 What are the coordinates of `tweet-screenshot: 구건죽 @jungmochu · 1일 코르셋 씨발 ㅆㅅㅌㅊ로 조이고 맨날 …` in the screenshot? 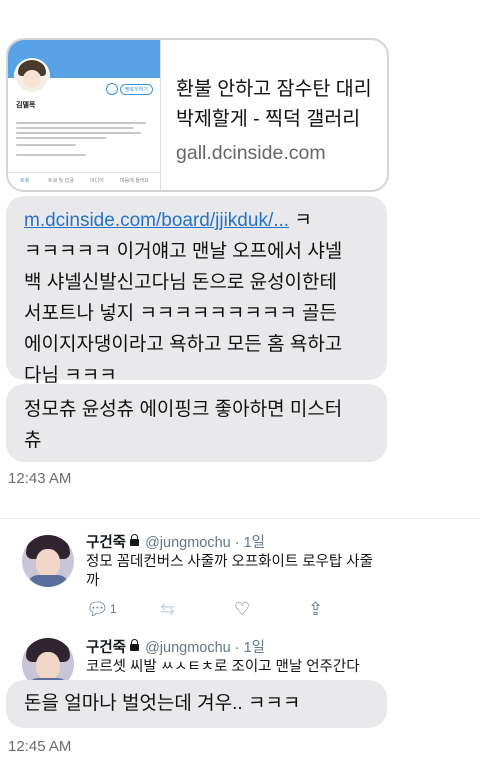 It's located at (240, 660).